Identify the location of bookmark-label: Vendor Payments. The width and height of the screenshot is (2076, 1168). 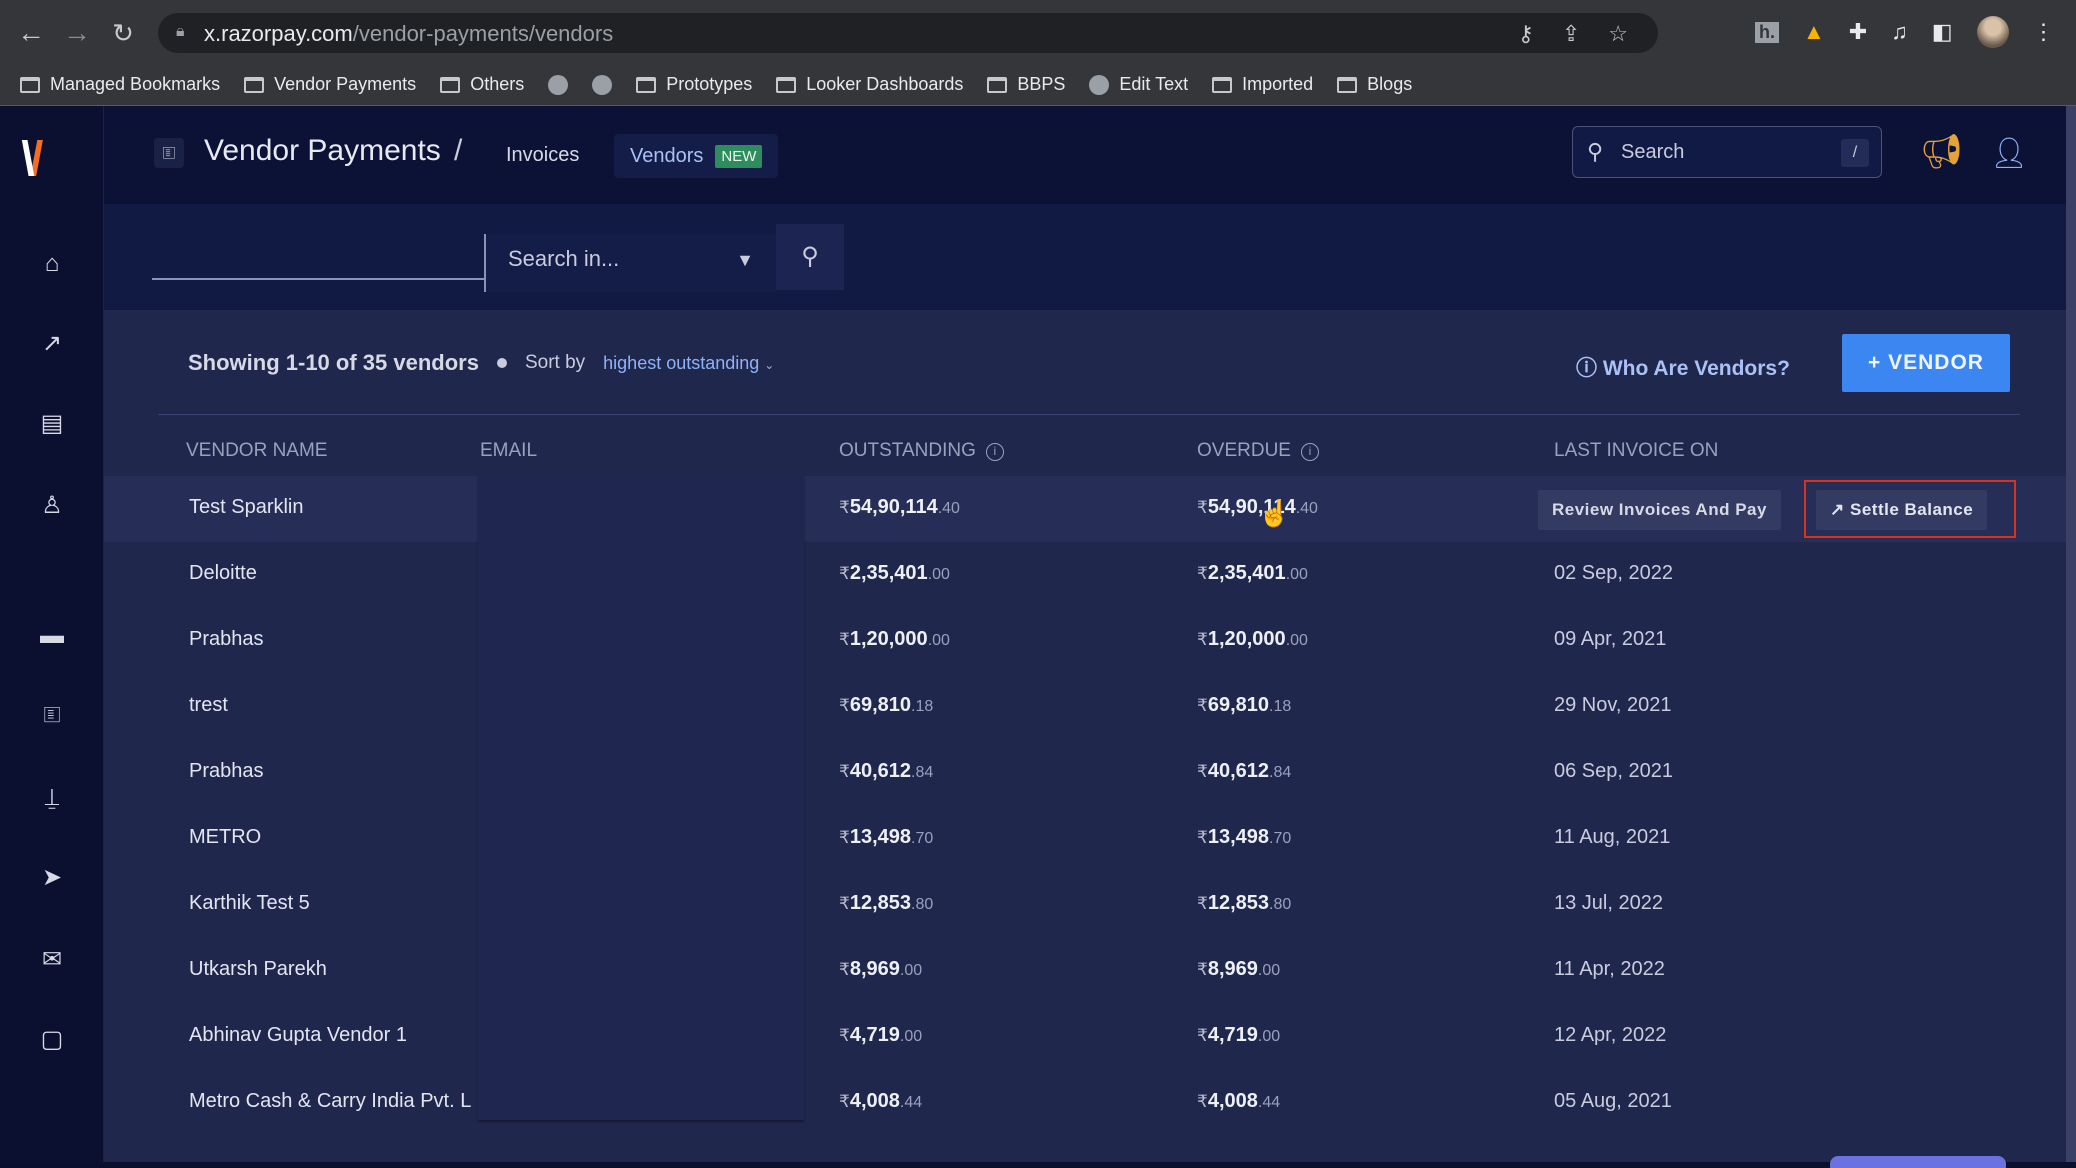
(345, 84).